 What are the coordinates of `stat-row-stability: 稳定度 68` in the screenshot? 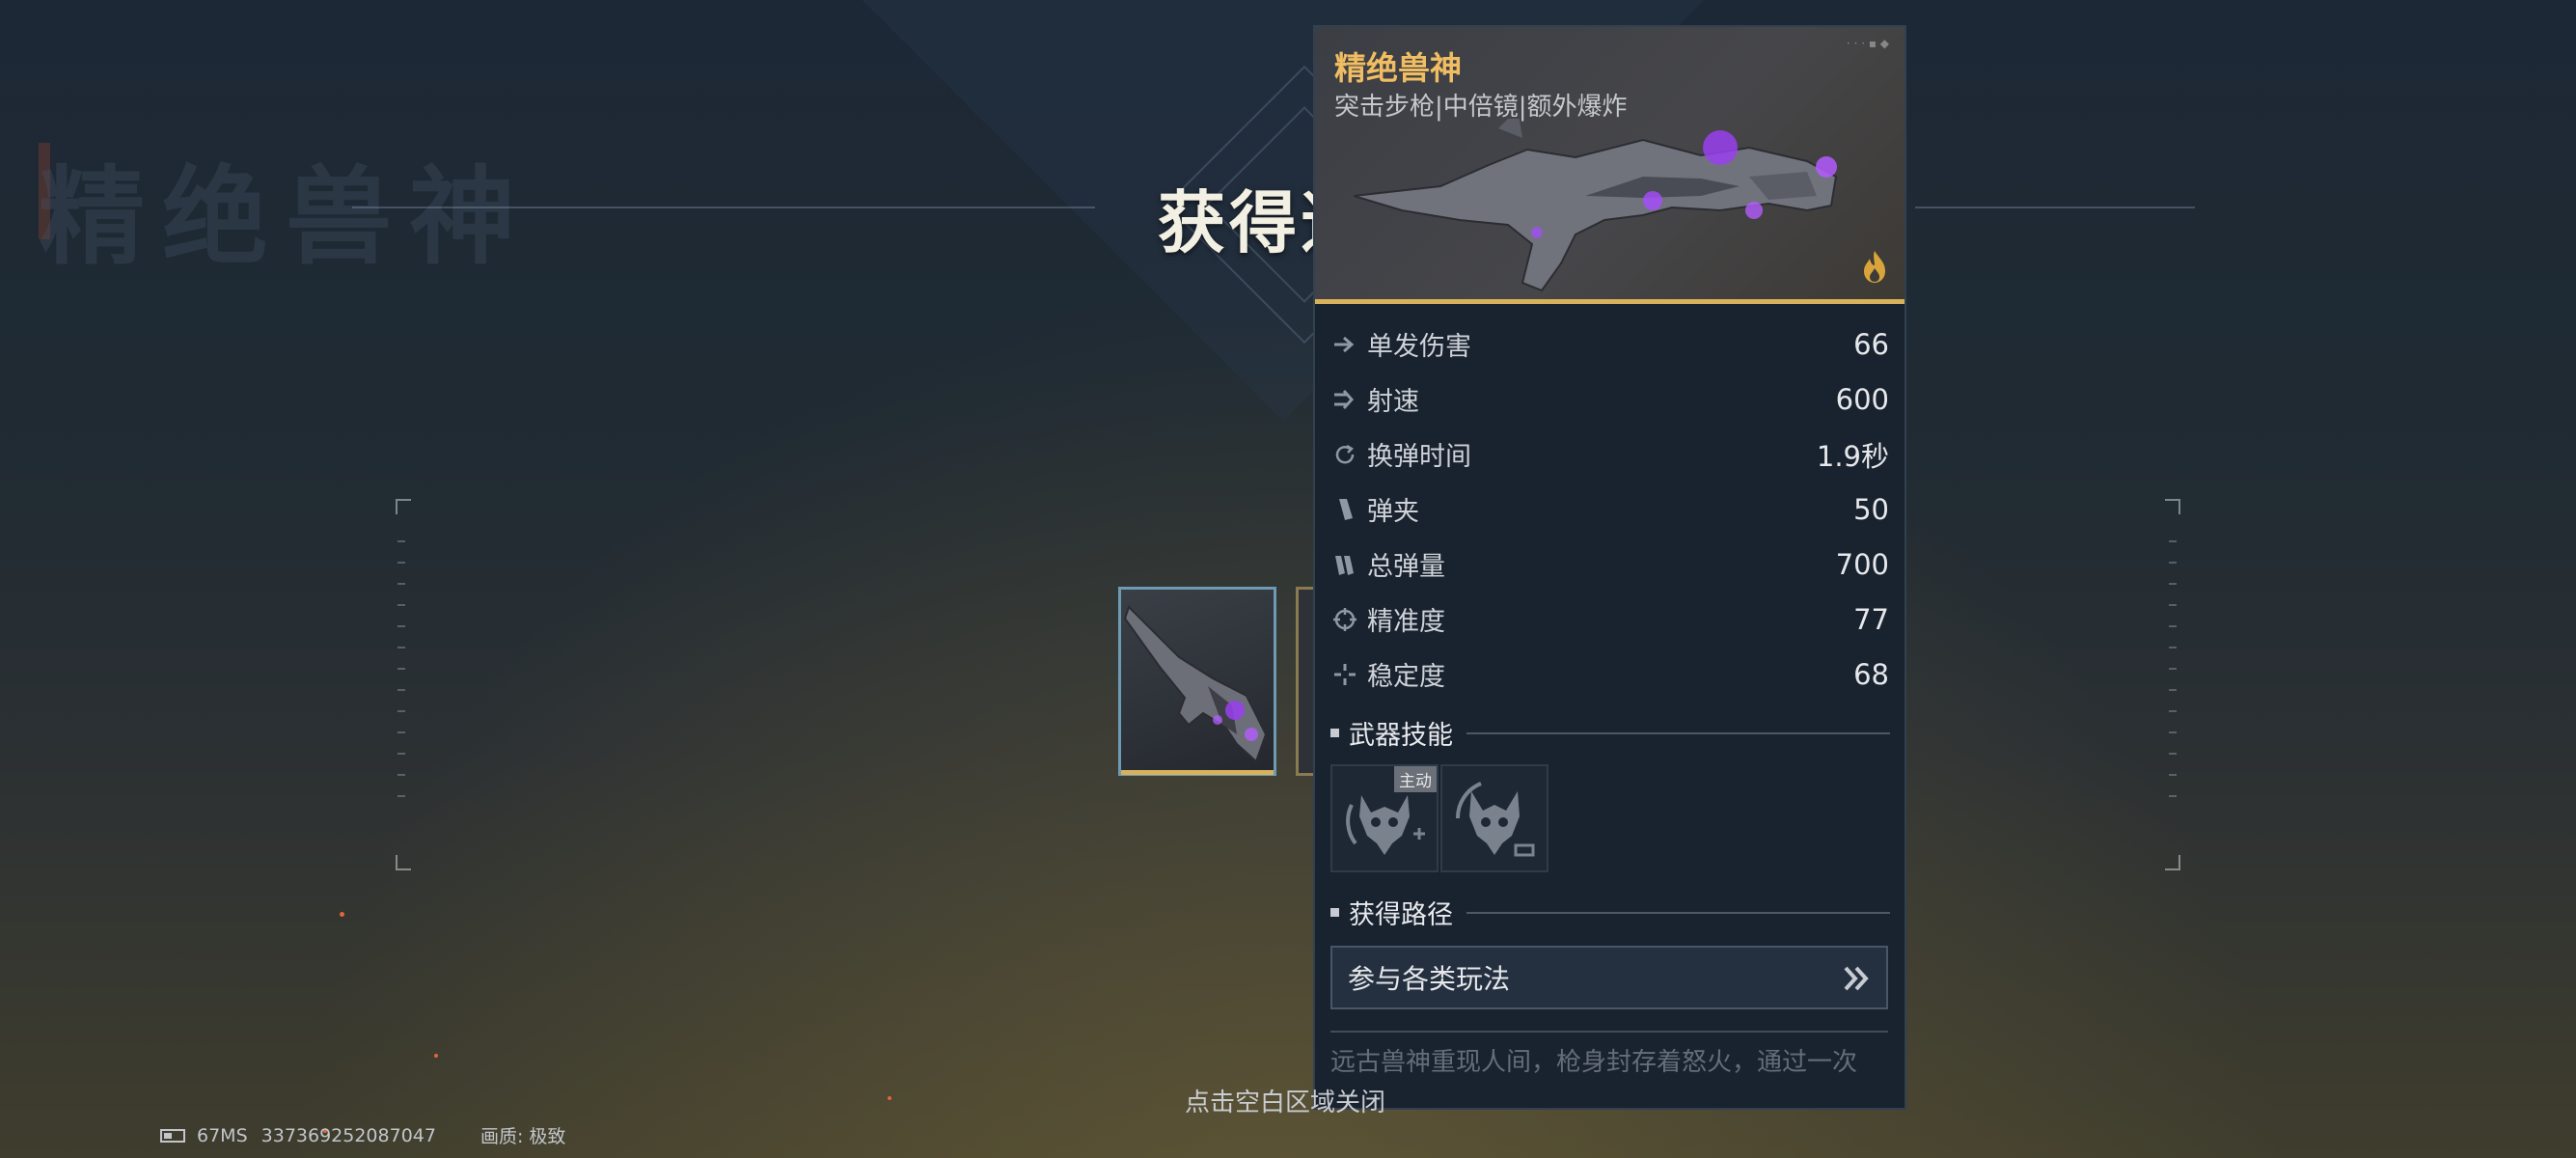 It's located at (1610, 674).